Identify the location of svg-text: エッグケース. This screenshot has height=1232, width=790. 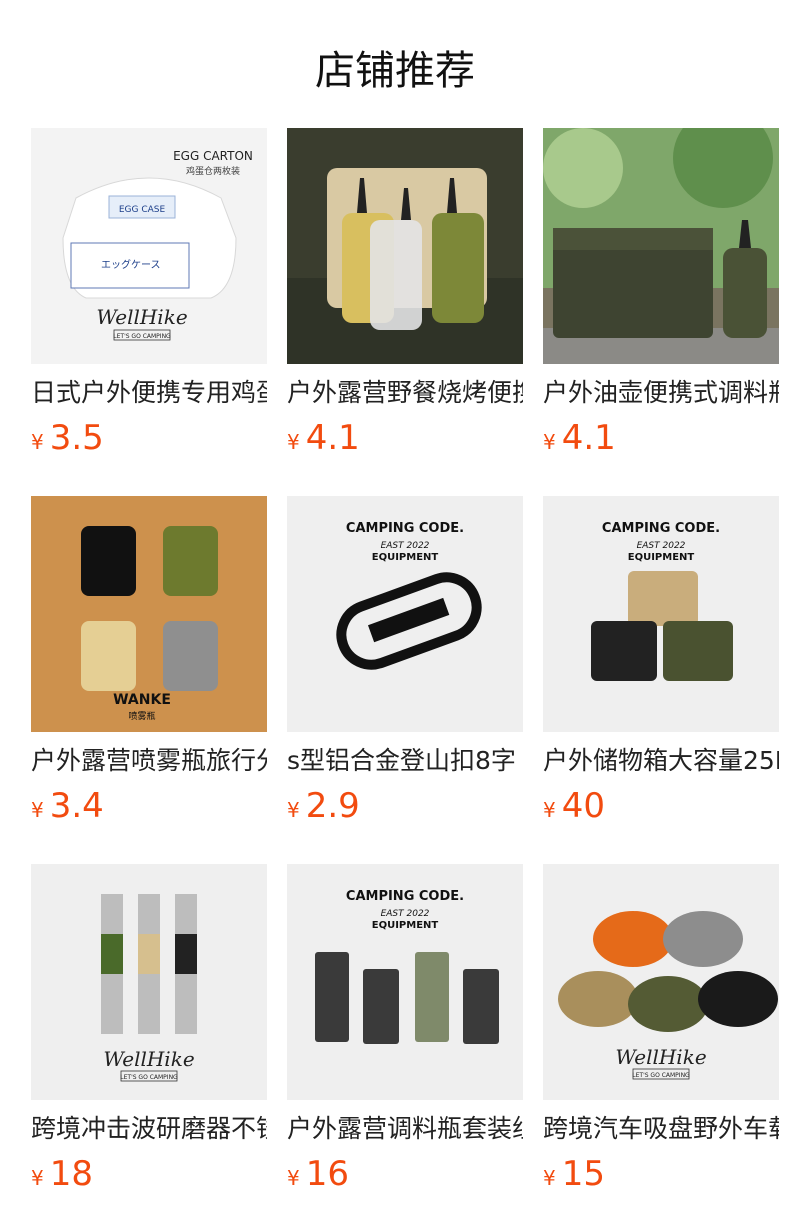
(131, 264).